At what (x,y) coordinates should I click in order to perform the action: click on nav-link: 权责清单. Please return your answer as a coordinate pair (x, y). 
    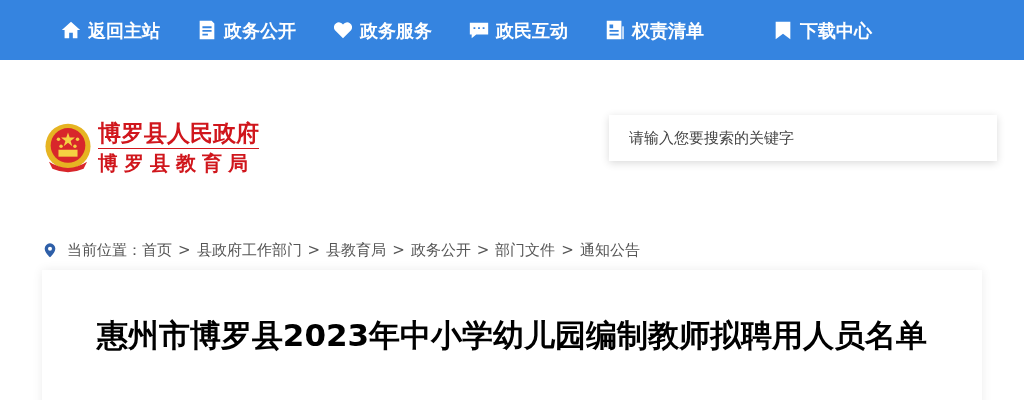
    Looking at the image, I should click on (654, 30).